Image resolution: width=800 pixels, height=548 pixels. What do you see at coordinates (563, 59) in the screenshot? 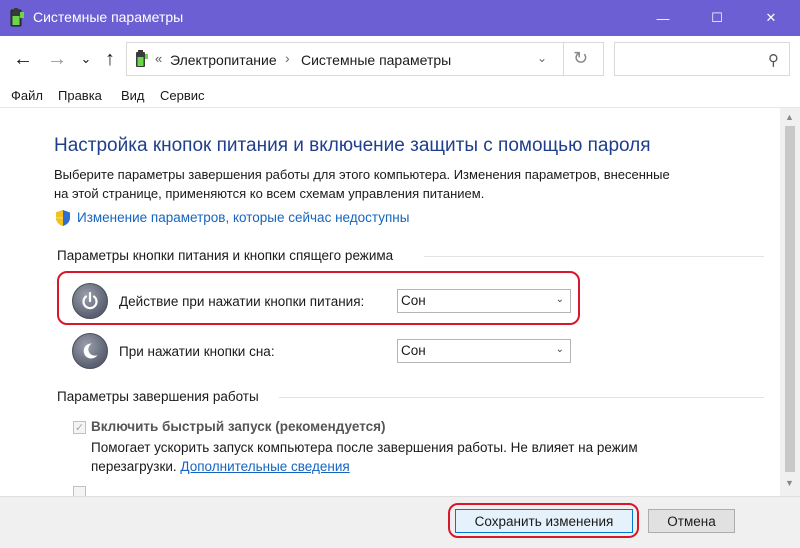
I see `address-divider` at bounding box center [563, 59].